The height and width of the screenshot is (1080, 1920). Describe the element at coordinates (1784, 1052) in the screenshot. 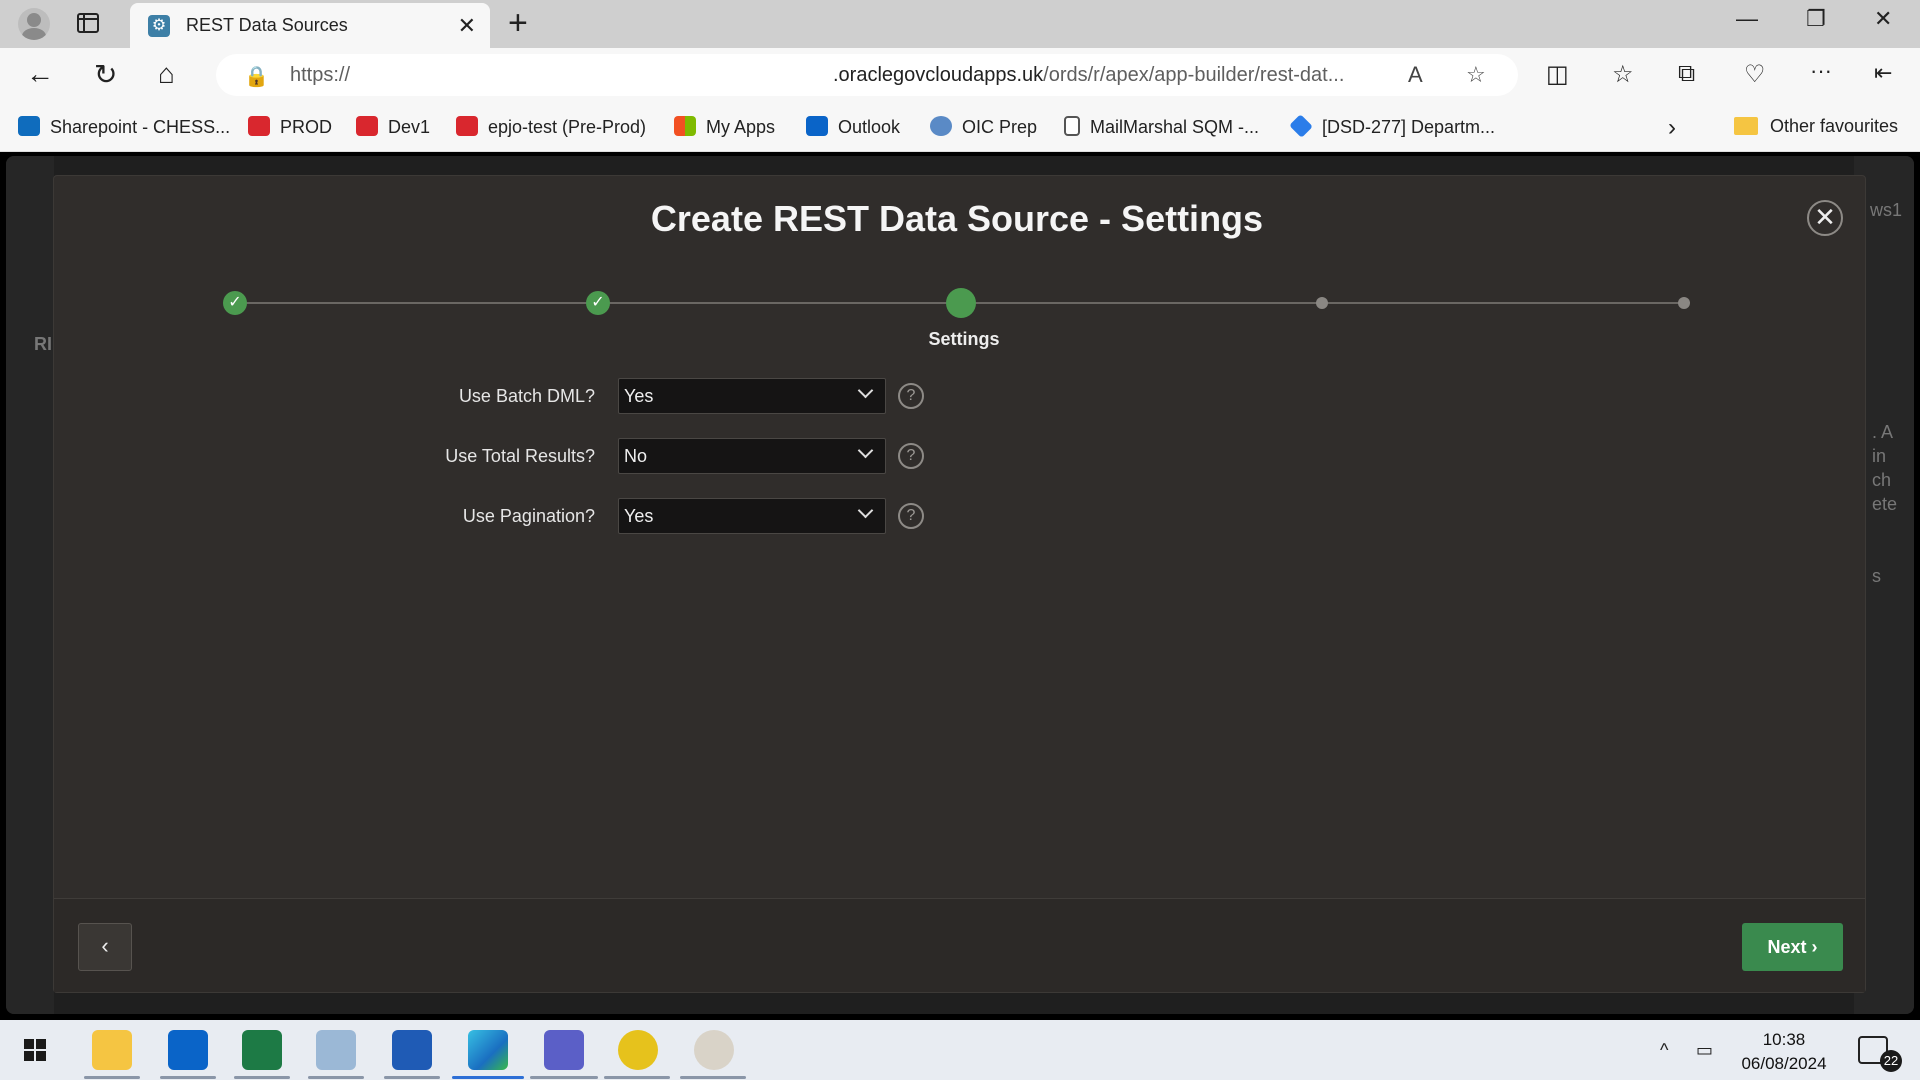

I see `clock: 10:38 06/08/2024` at that location.